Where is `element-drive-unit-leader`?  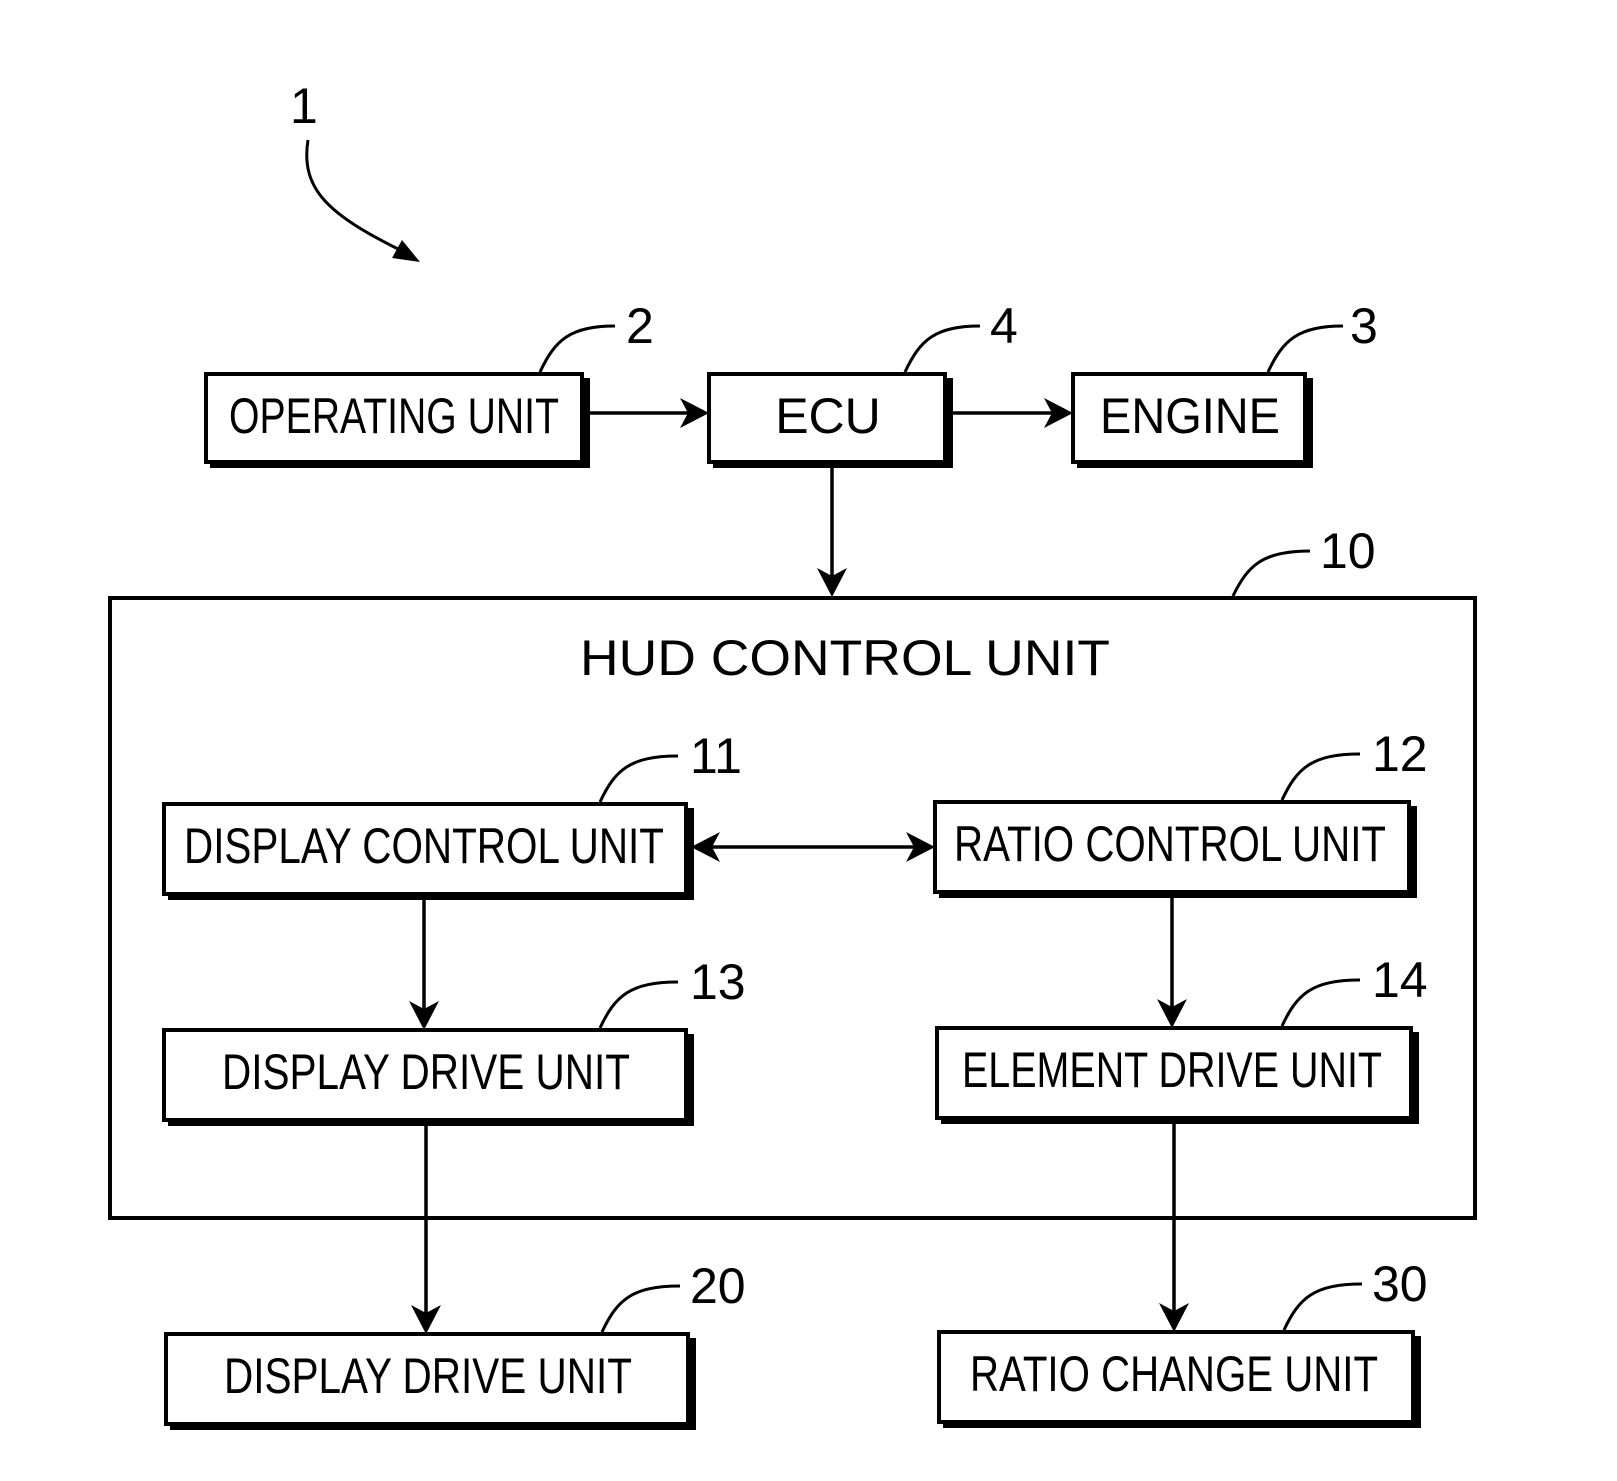
element-drive-unit-leader is located at coordinates (1320, 1002).